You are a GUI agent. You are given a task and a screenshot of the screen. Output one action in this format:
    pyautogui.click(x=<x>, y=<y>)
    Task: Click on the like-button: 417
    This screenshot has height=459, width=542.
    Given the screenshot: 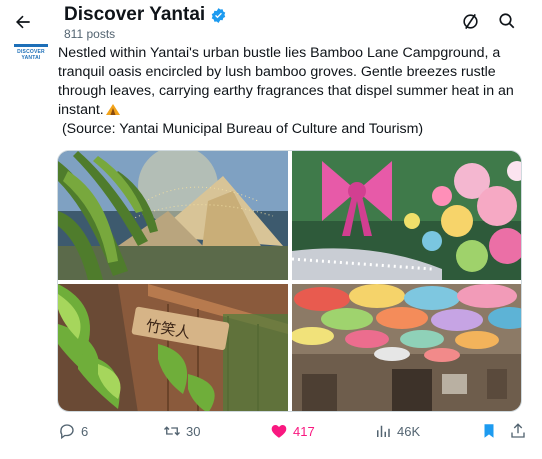 What is the action you would take?
    pyautogui.click(x=292, y=431)
    